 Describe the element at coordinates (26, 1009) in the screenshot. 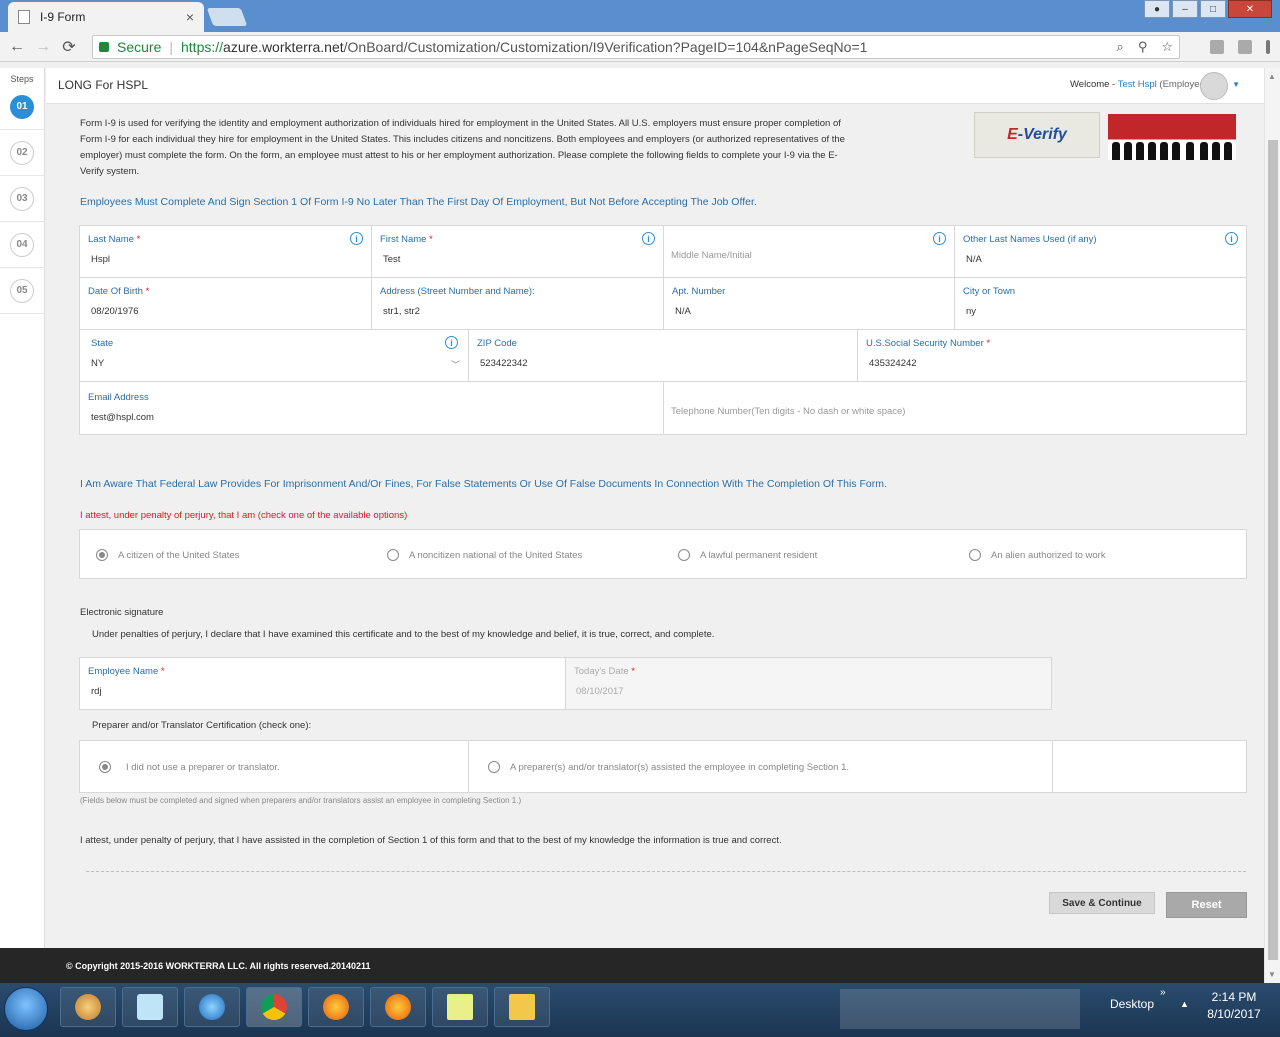

I see `start-button` at that location.